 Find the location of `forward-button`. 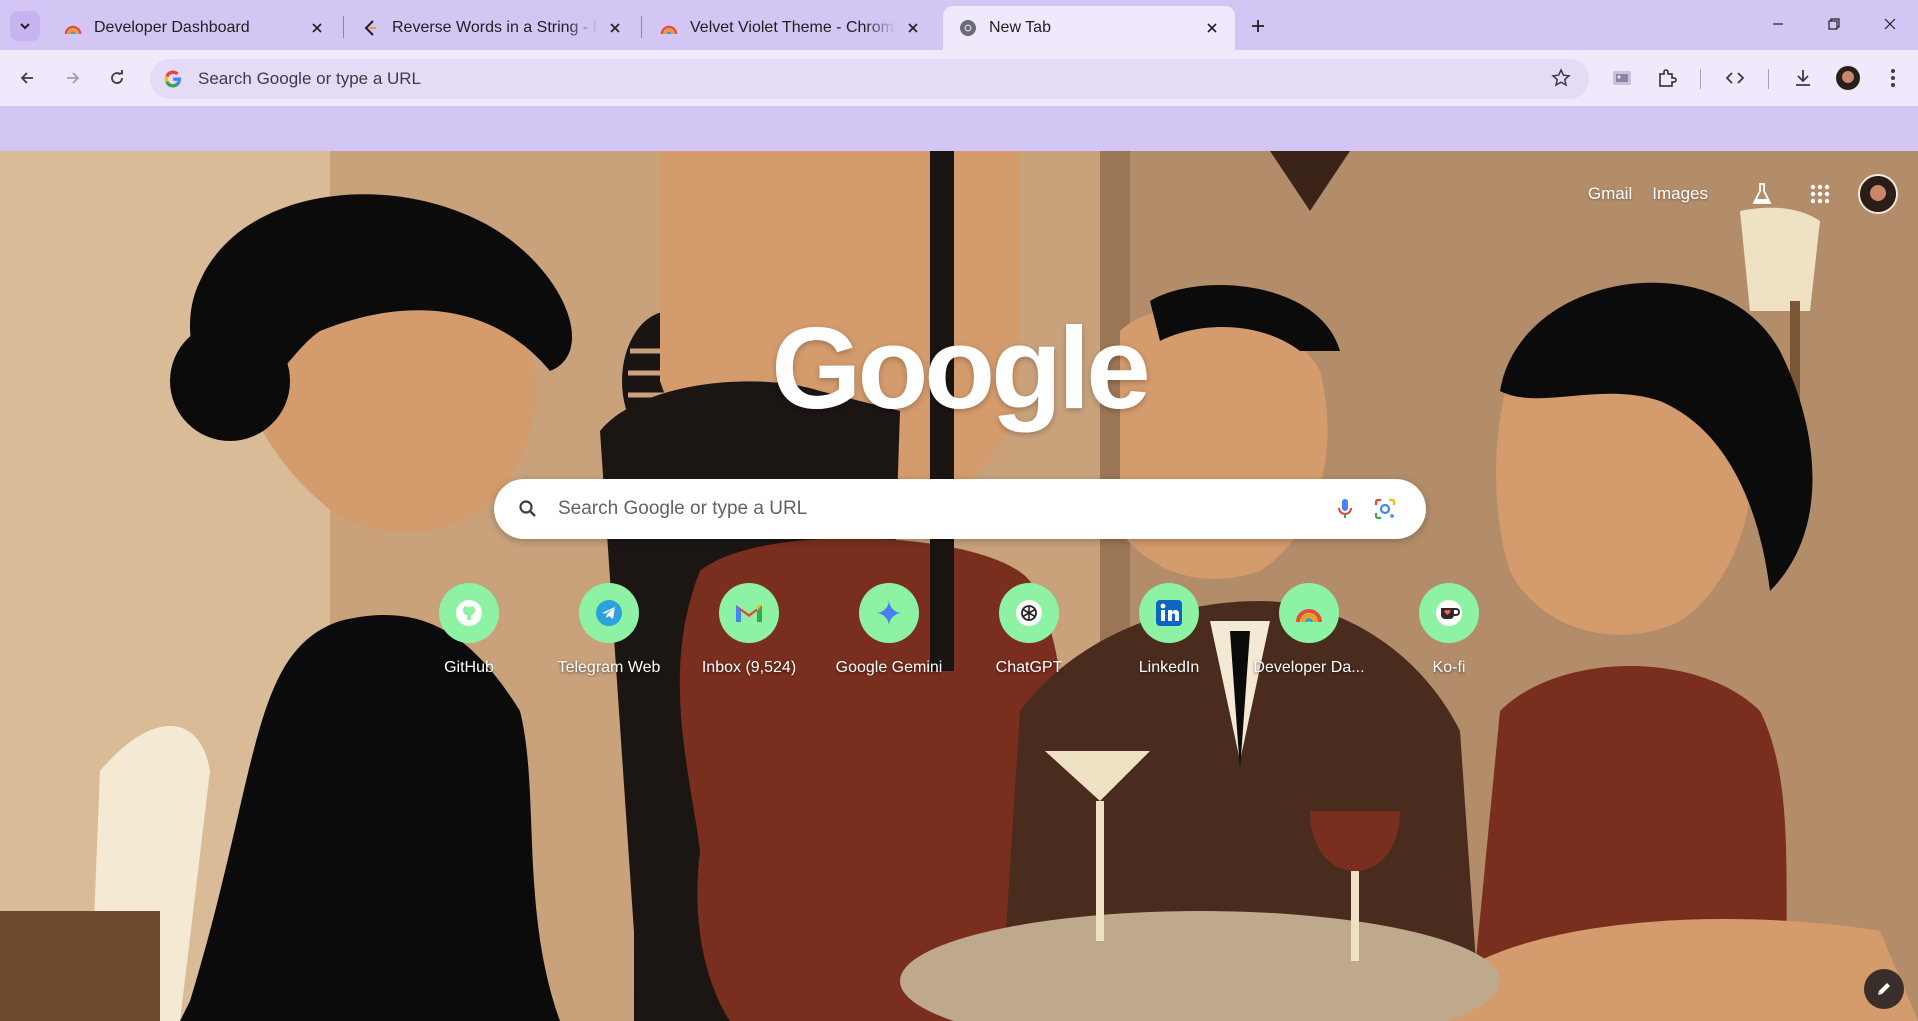

forward-button is located at coordinates (73, 78).